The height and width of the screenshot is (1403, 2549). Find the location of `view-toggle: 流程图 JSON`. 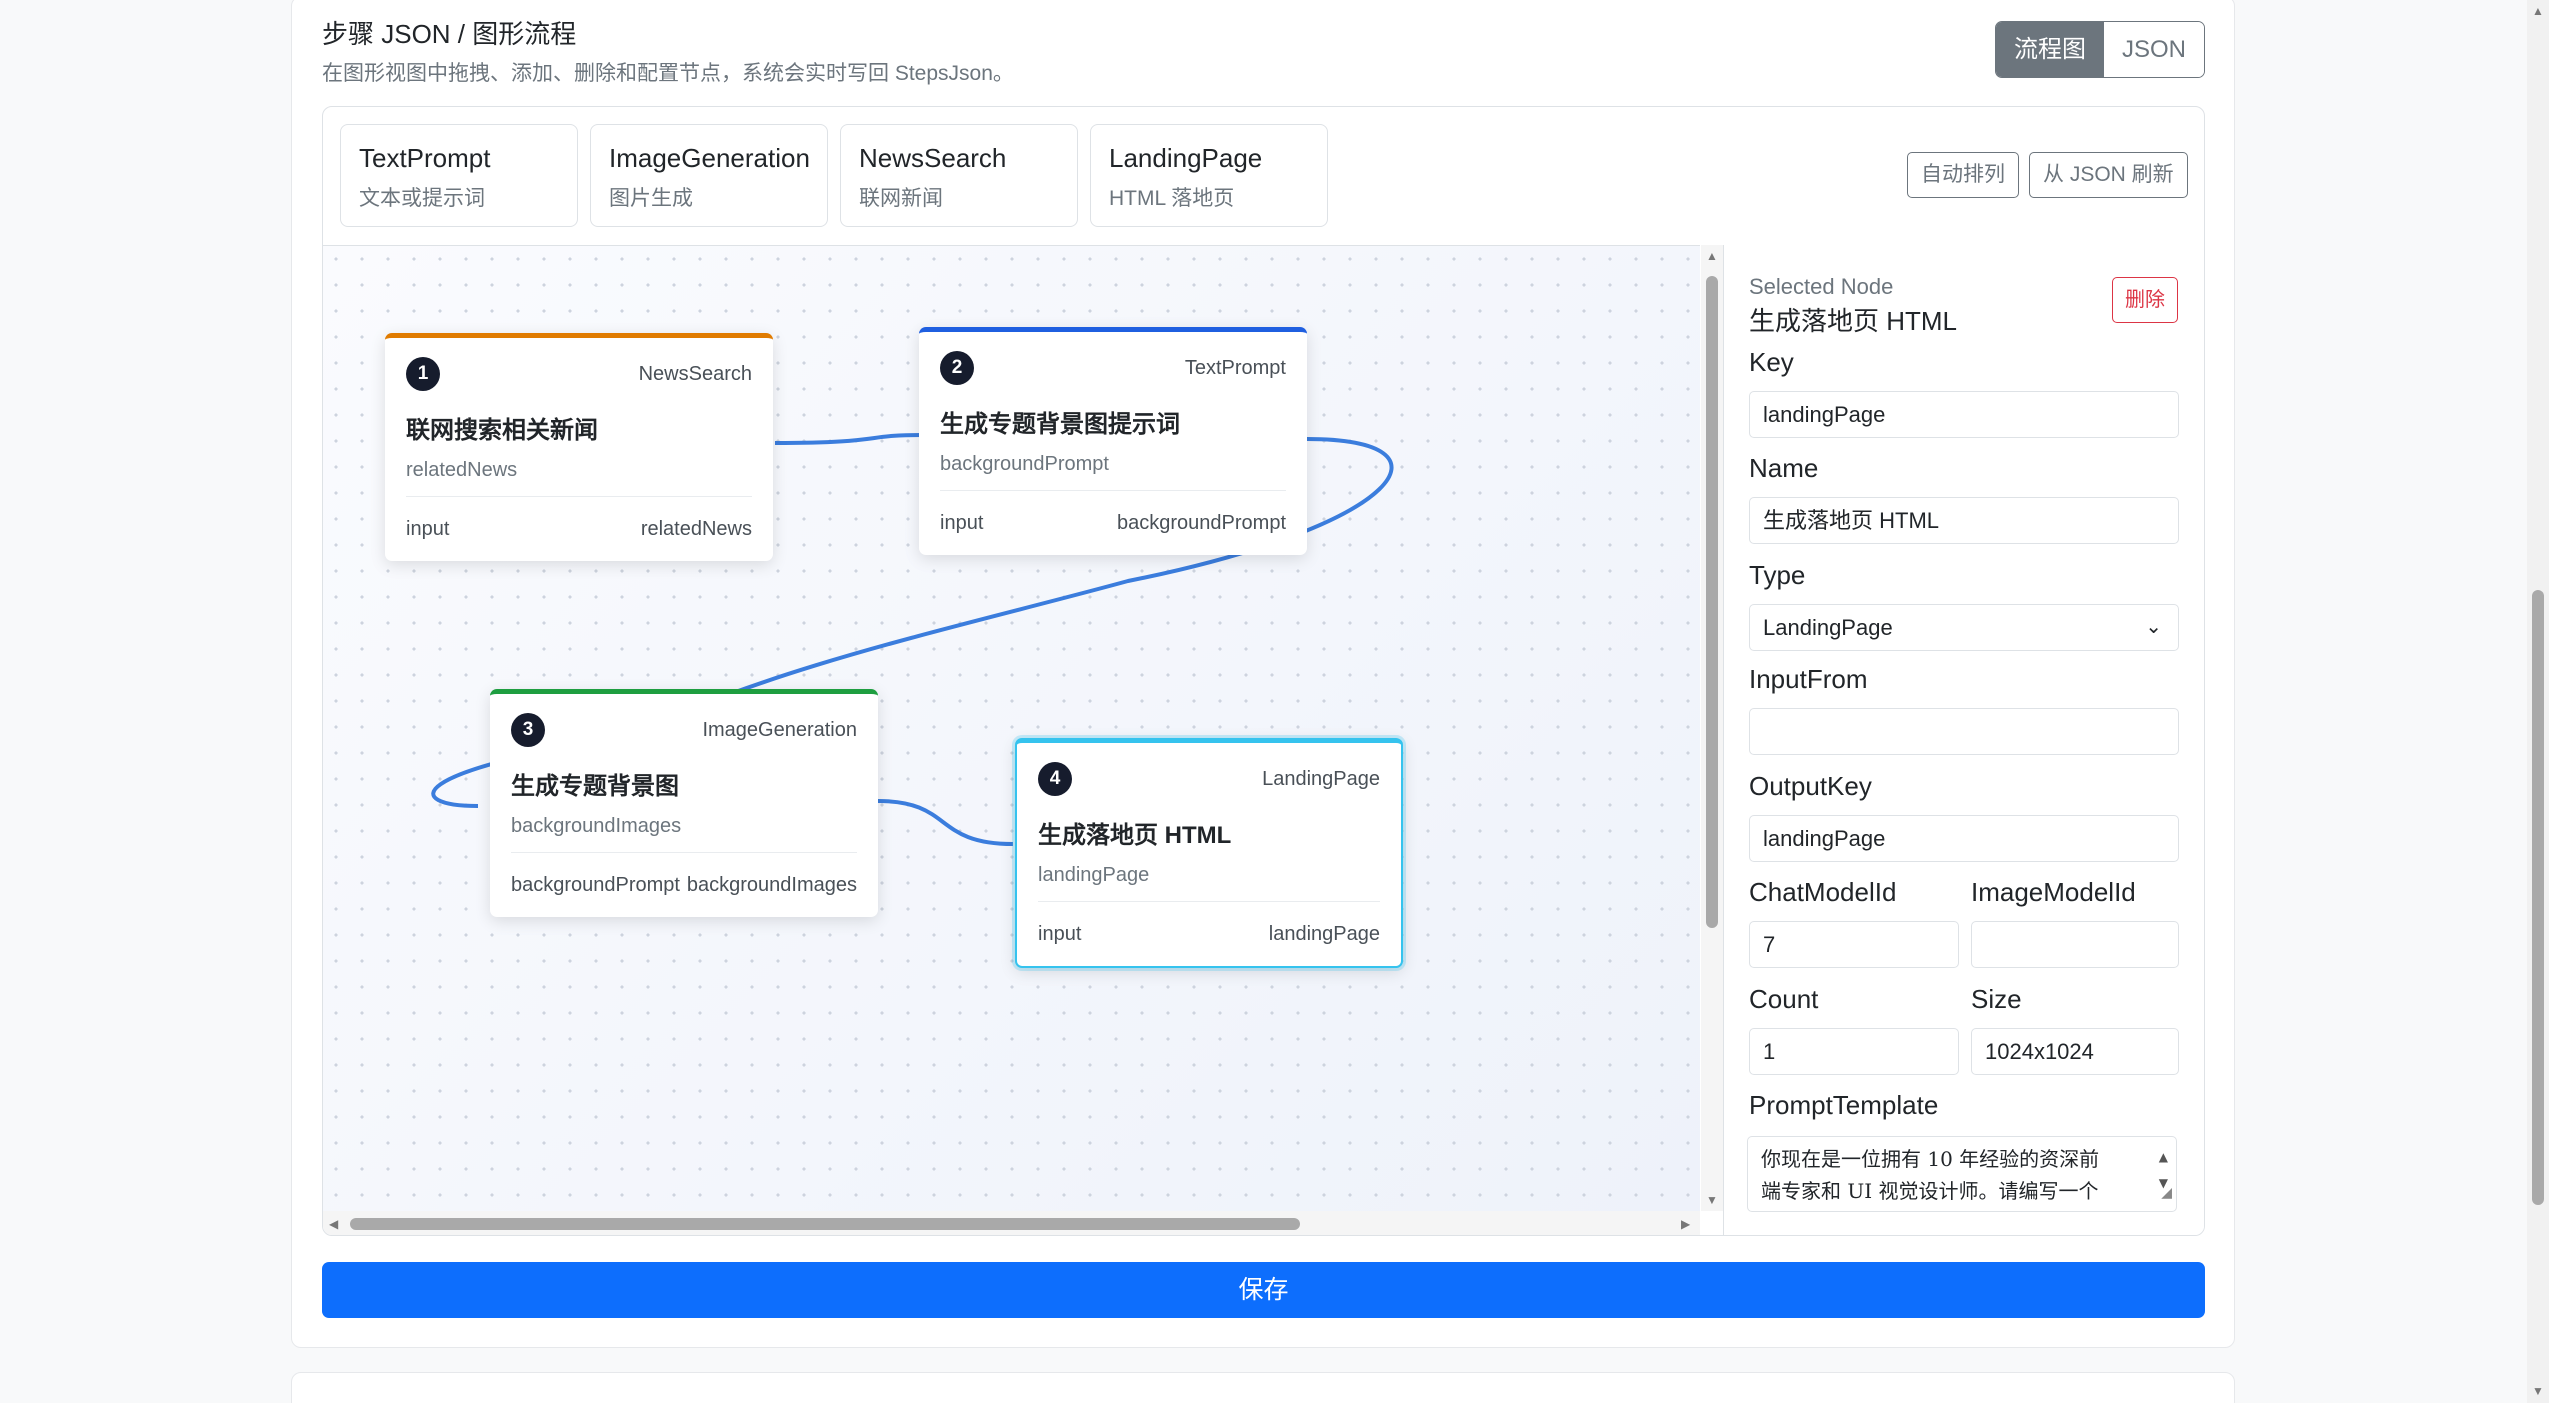

view-toggle: 流程图 JSON is located at coordinates (2100, 49).